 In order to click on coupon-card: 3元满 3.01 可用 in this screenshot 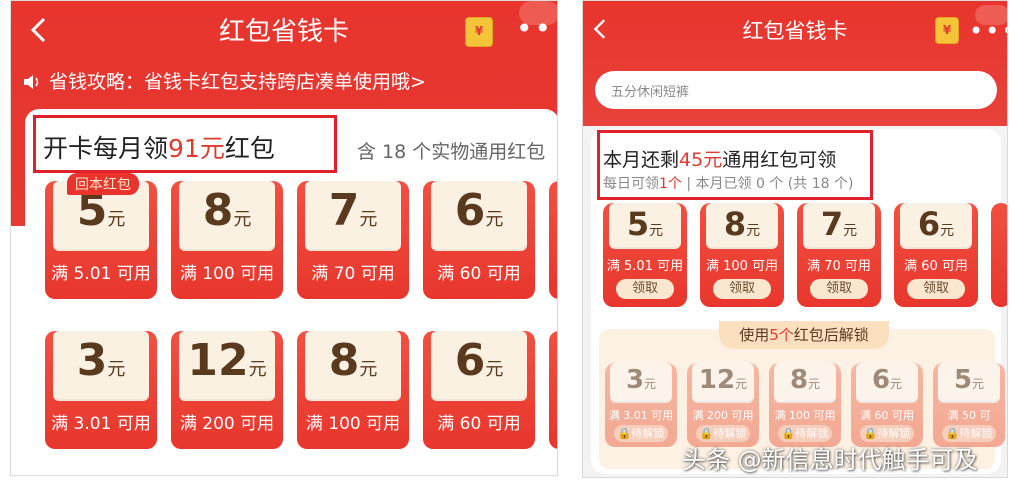, I will do `click(101, 390)`.